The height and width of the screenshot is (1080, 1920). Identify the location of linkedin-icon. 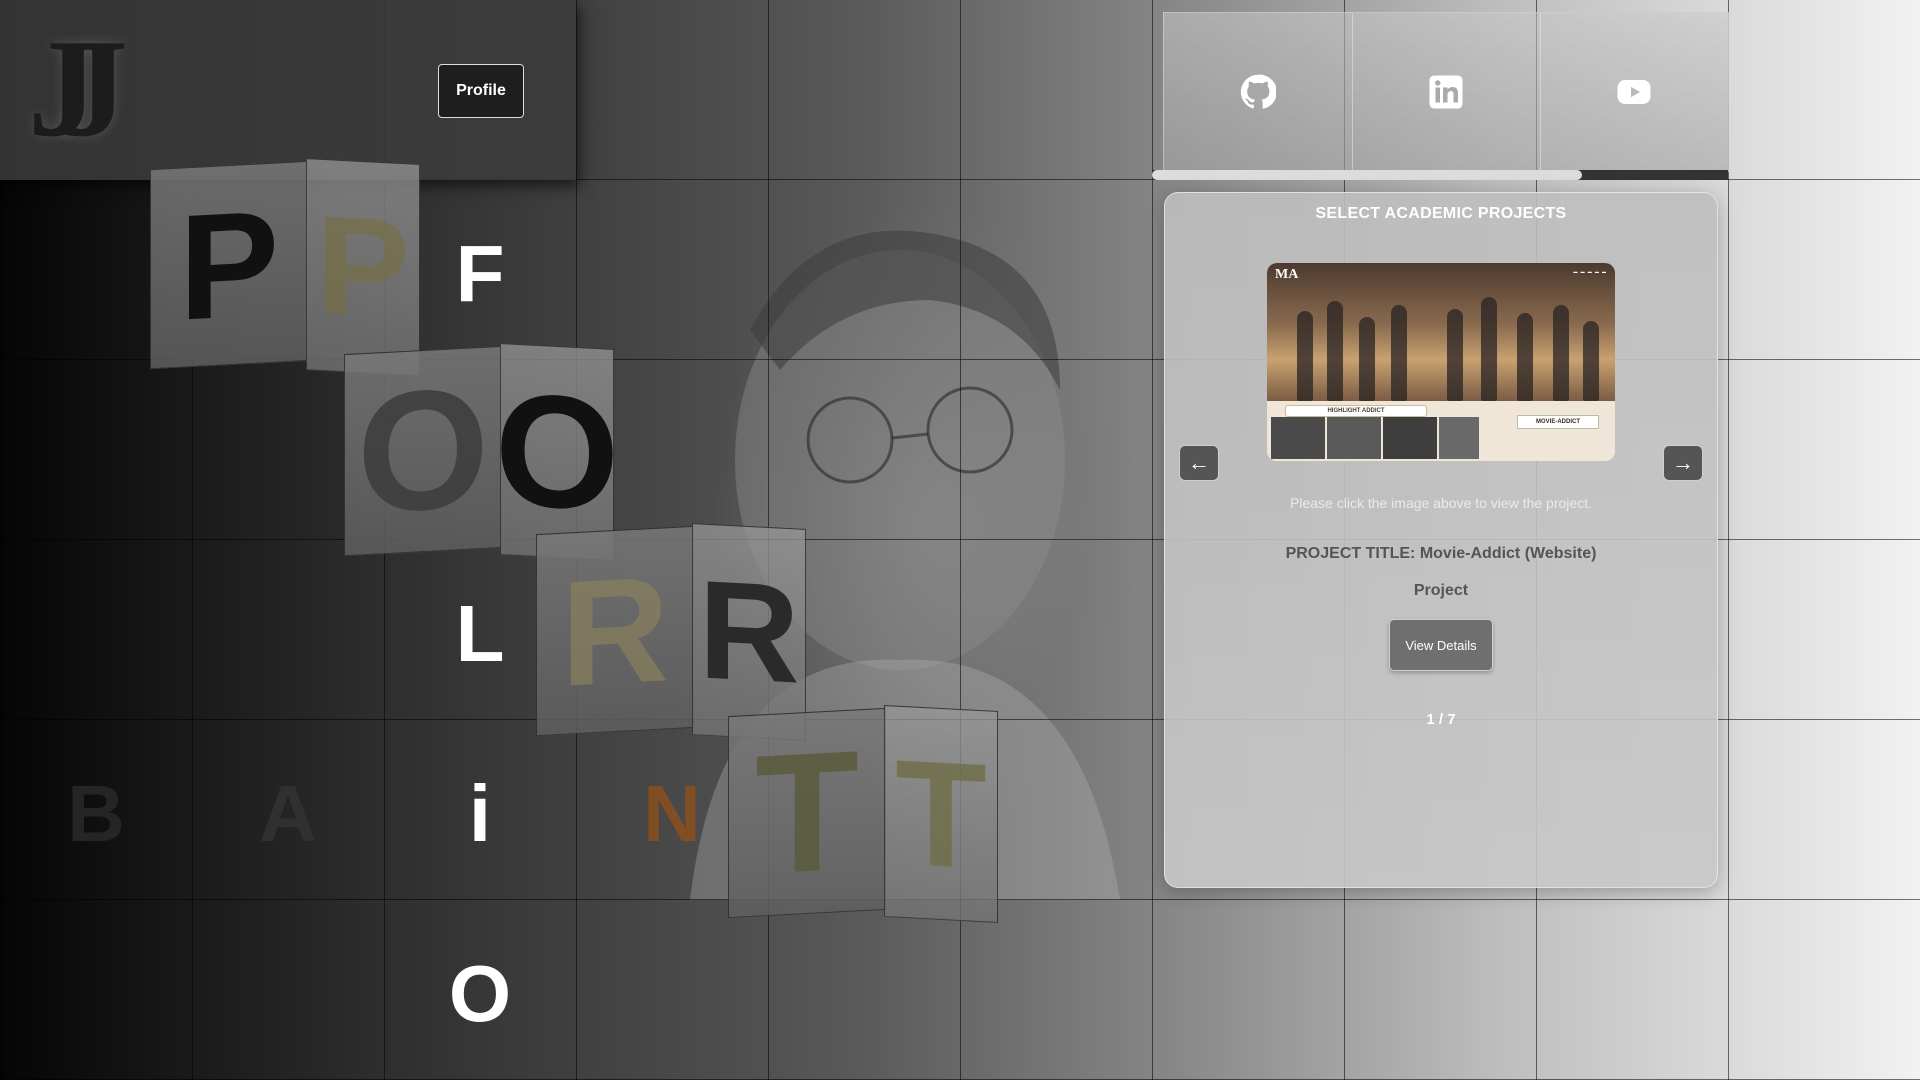
(1446, 92).